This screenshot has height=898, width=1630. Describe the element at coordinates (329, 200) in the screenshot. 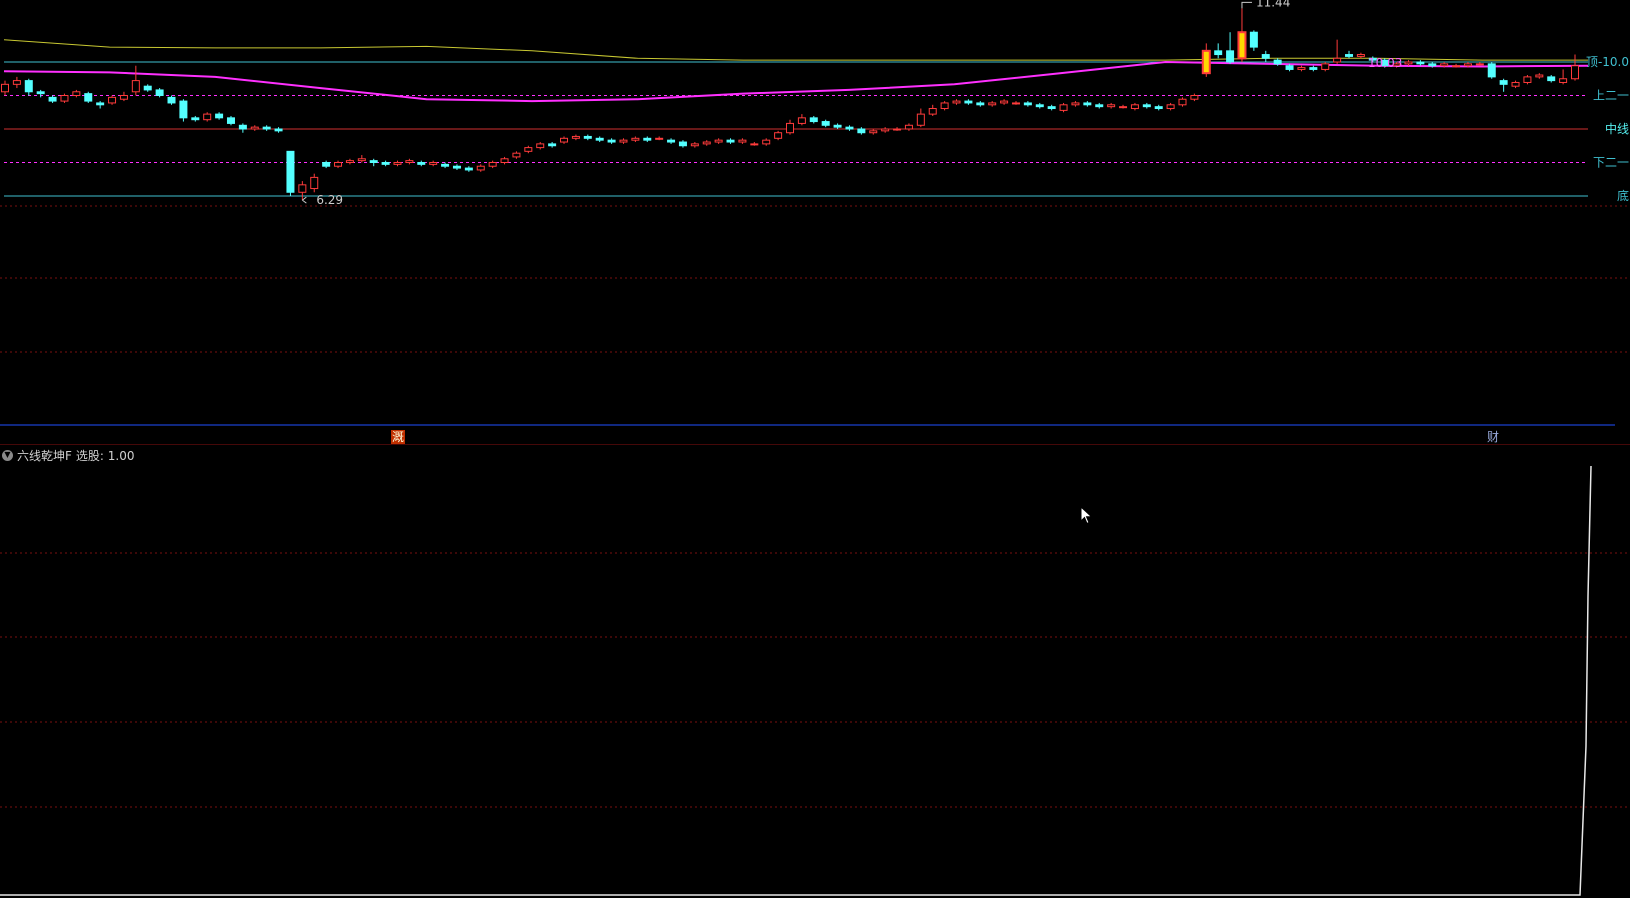

I see `low-label: 6.29` at that location.